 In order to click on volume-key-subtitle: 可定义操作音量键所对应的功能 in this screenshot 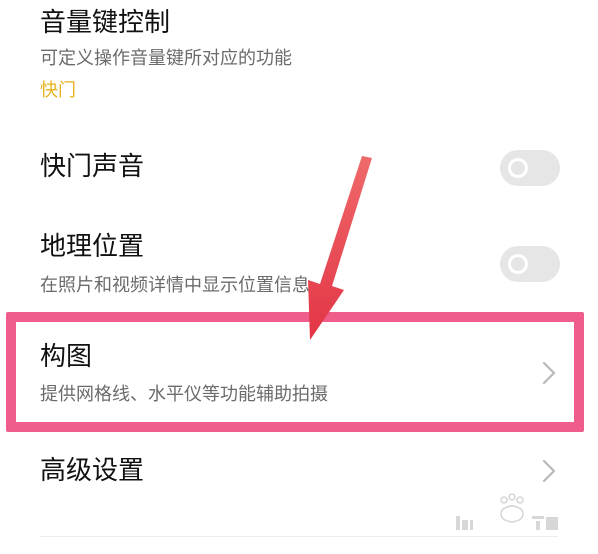, I will do `click(166, 58)`.